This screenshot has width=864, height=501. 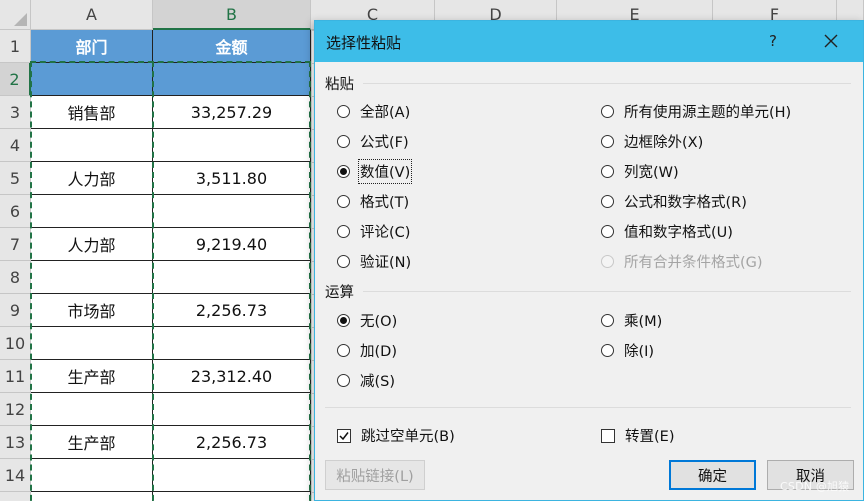 What do you see at coordinates (386, 263) in the screenshot?
I see `paste-left-label: 验证(N)` at bounding box center [386, 263].